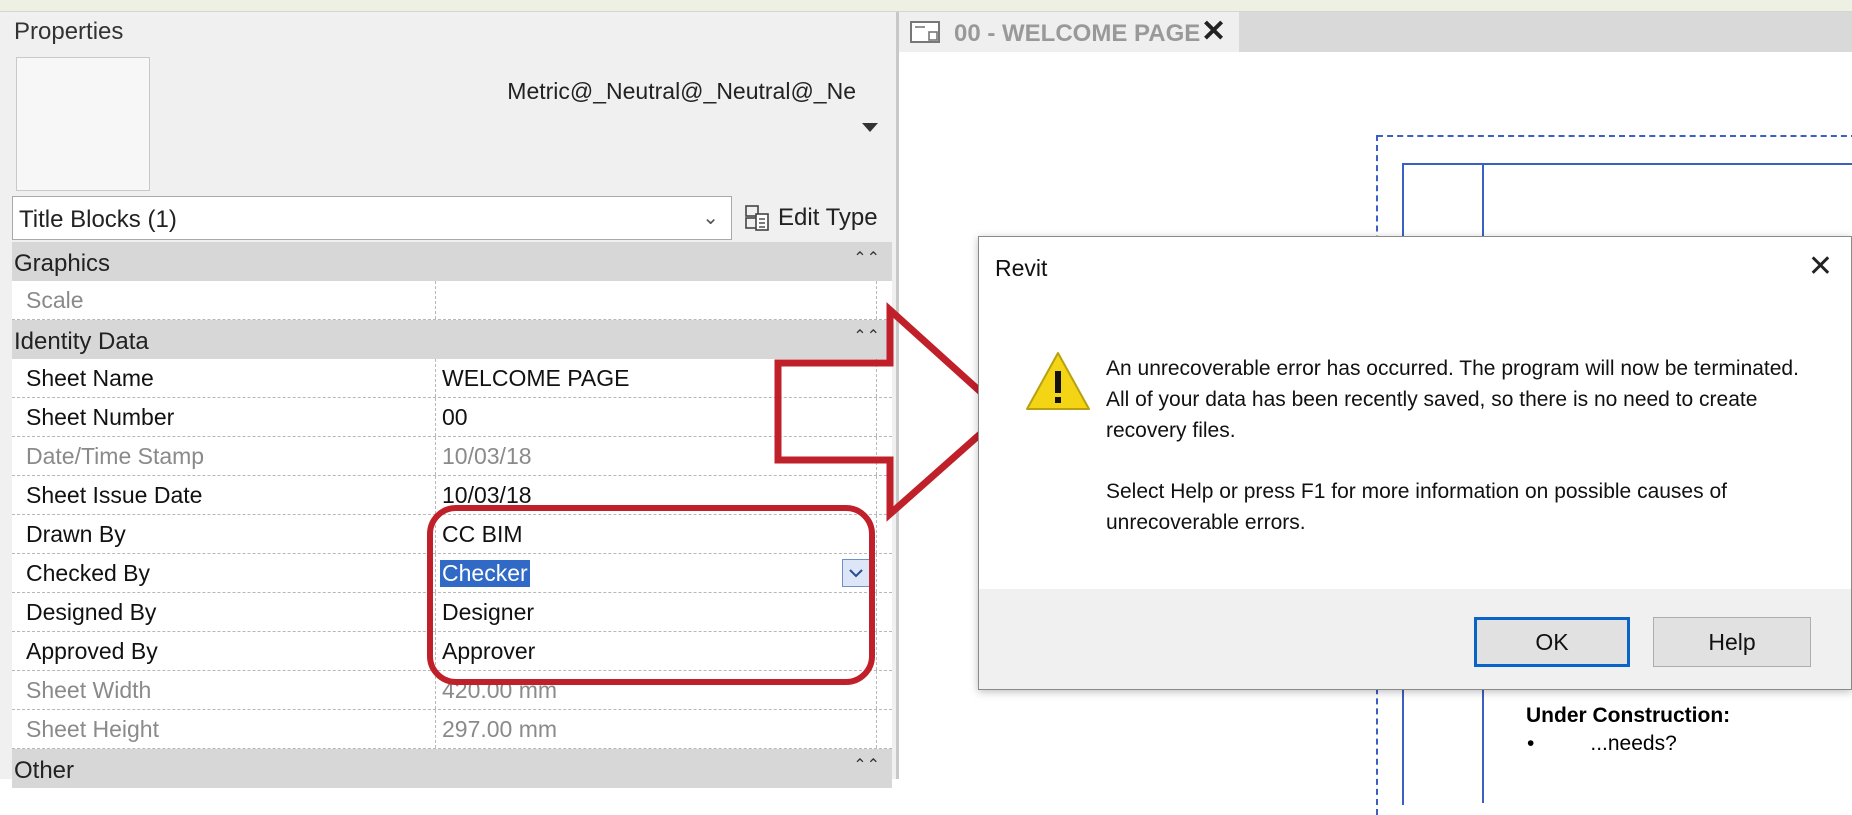  I want to click on dialog-title: Revit, so click(1021, 268).